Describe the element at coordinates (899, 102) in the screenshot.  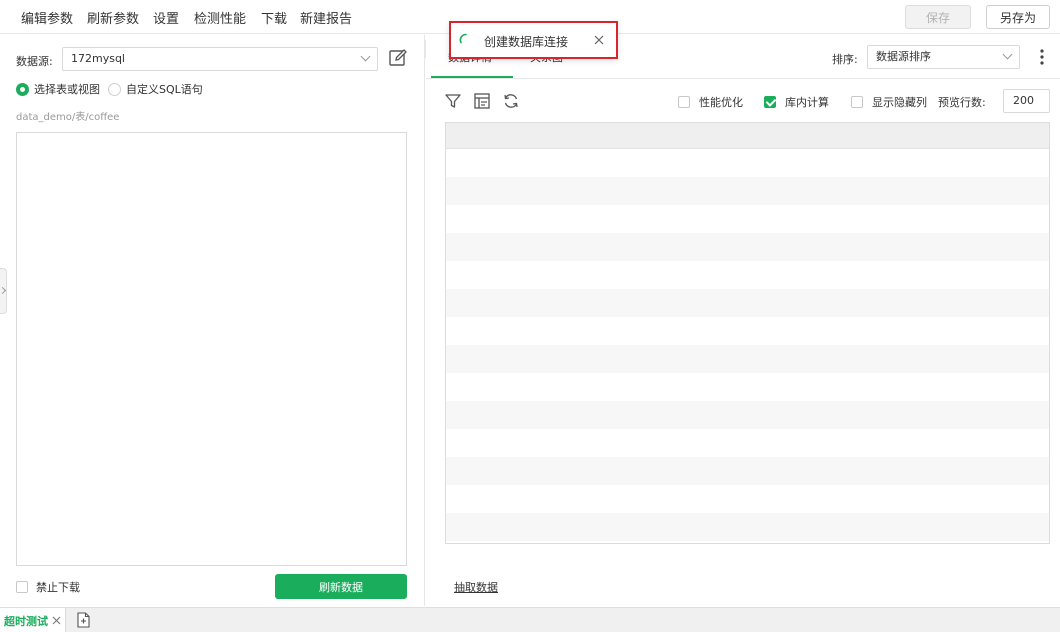
I see `show-hidden-label: 显示隐藏列` at that location.